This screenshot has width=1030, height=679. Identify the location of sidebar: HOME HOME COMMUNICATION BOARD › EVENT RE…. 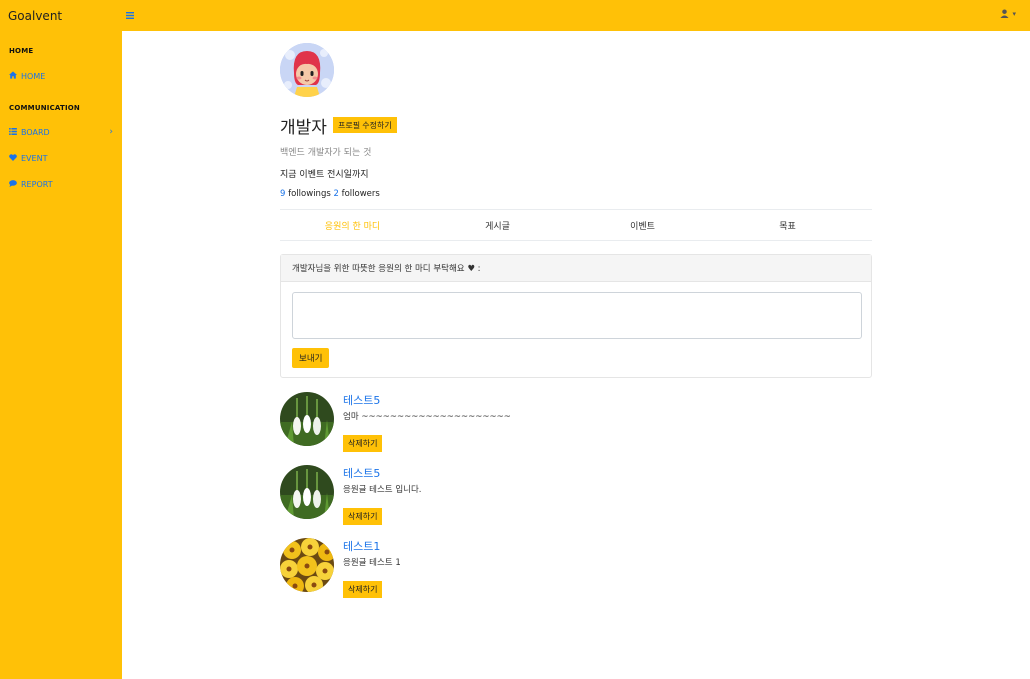
(61, 355).